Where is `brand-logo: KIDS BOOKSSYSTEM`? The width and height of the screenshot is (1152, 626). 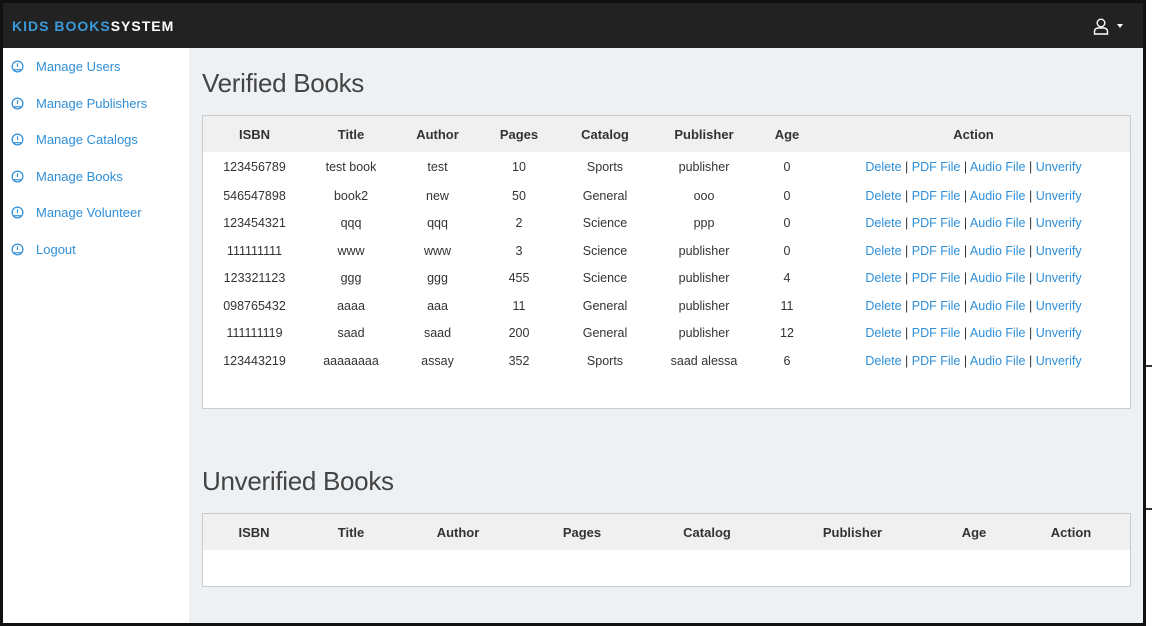 brand-logo: KIDS BOOKSSYSTEM is located at coordinates (93, 26).